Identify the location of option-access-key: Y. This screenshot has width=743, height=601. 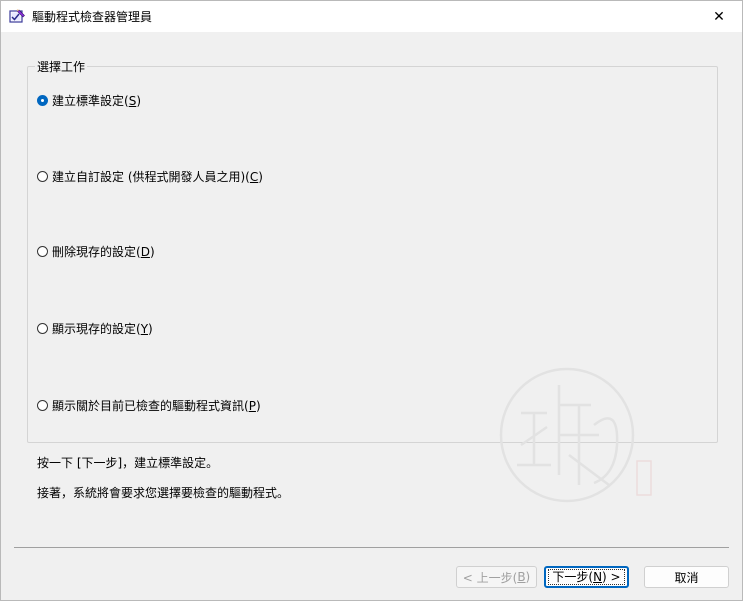
(144, 328).